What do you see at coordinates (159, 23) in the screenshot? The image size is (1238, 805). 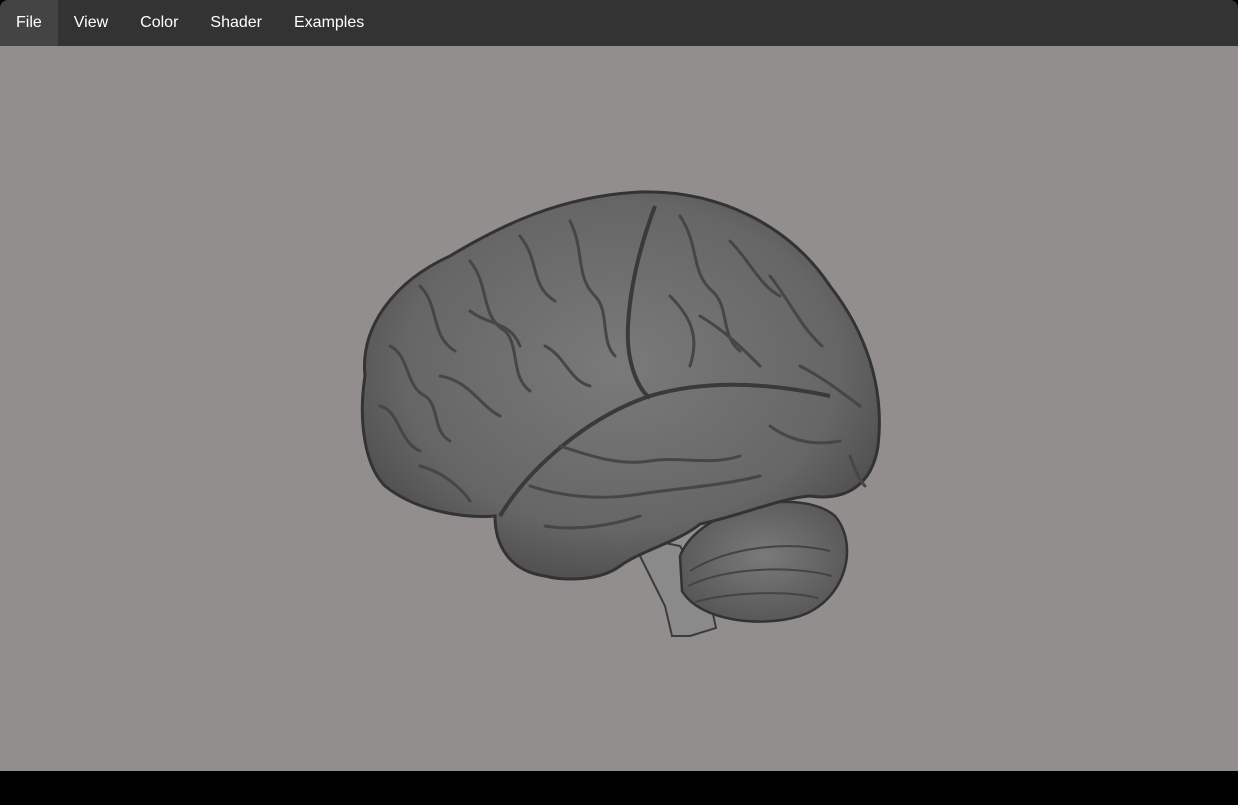 I see `menu-color: Color` at bounding box center [159, 23].